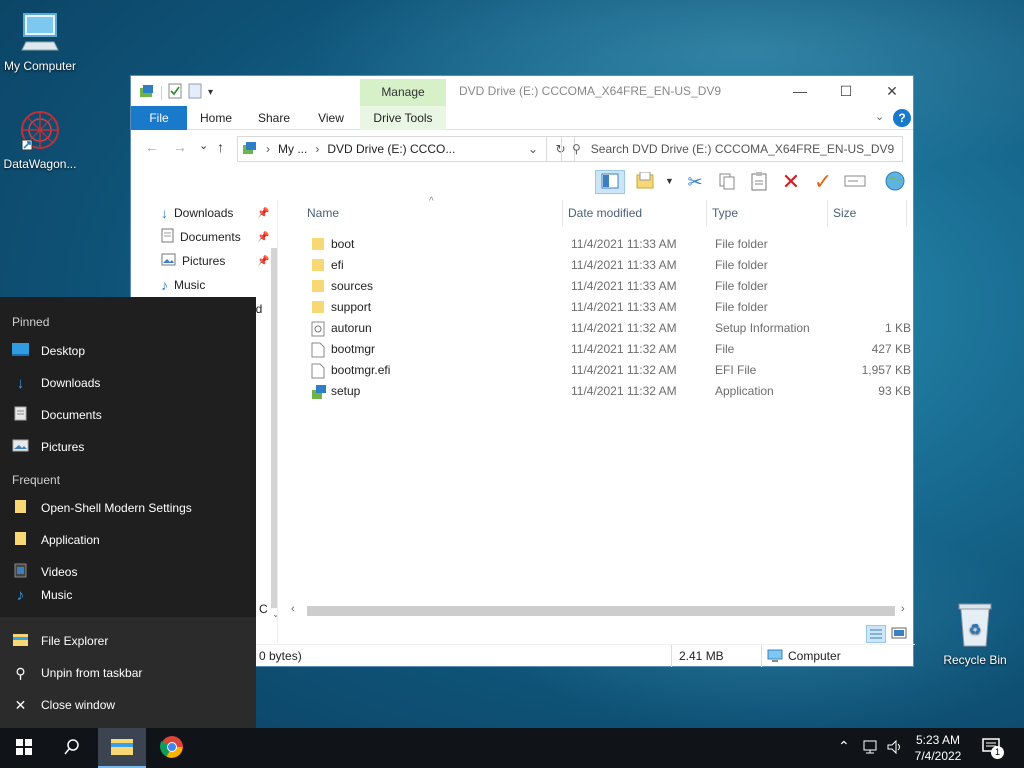 This screenshot has width=1024, height=768. Describe the element at coordinates (609, 349) in the screenshot. I see `file-row: bootmgr 11/4/2021 11:32 AM File 427 KB` at that location.